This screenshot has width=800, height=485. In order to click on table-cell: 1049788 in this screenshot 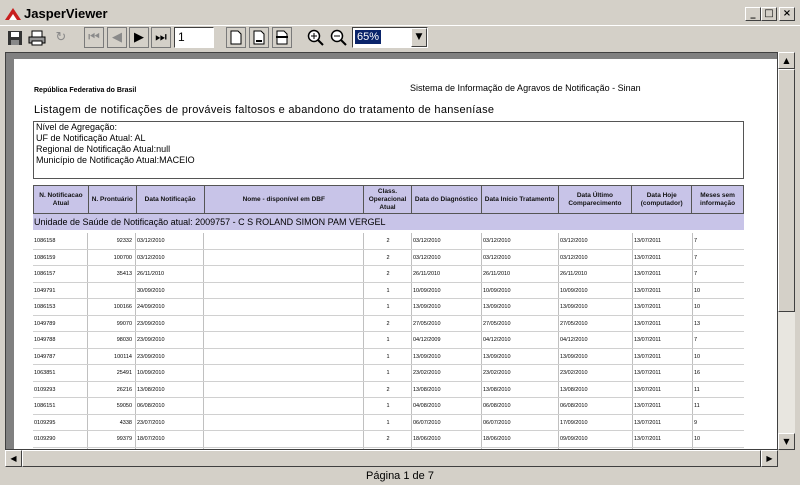, I will do `click(60, 340)`.